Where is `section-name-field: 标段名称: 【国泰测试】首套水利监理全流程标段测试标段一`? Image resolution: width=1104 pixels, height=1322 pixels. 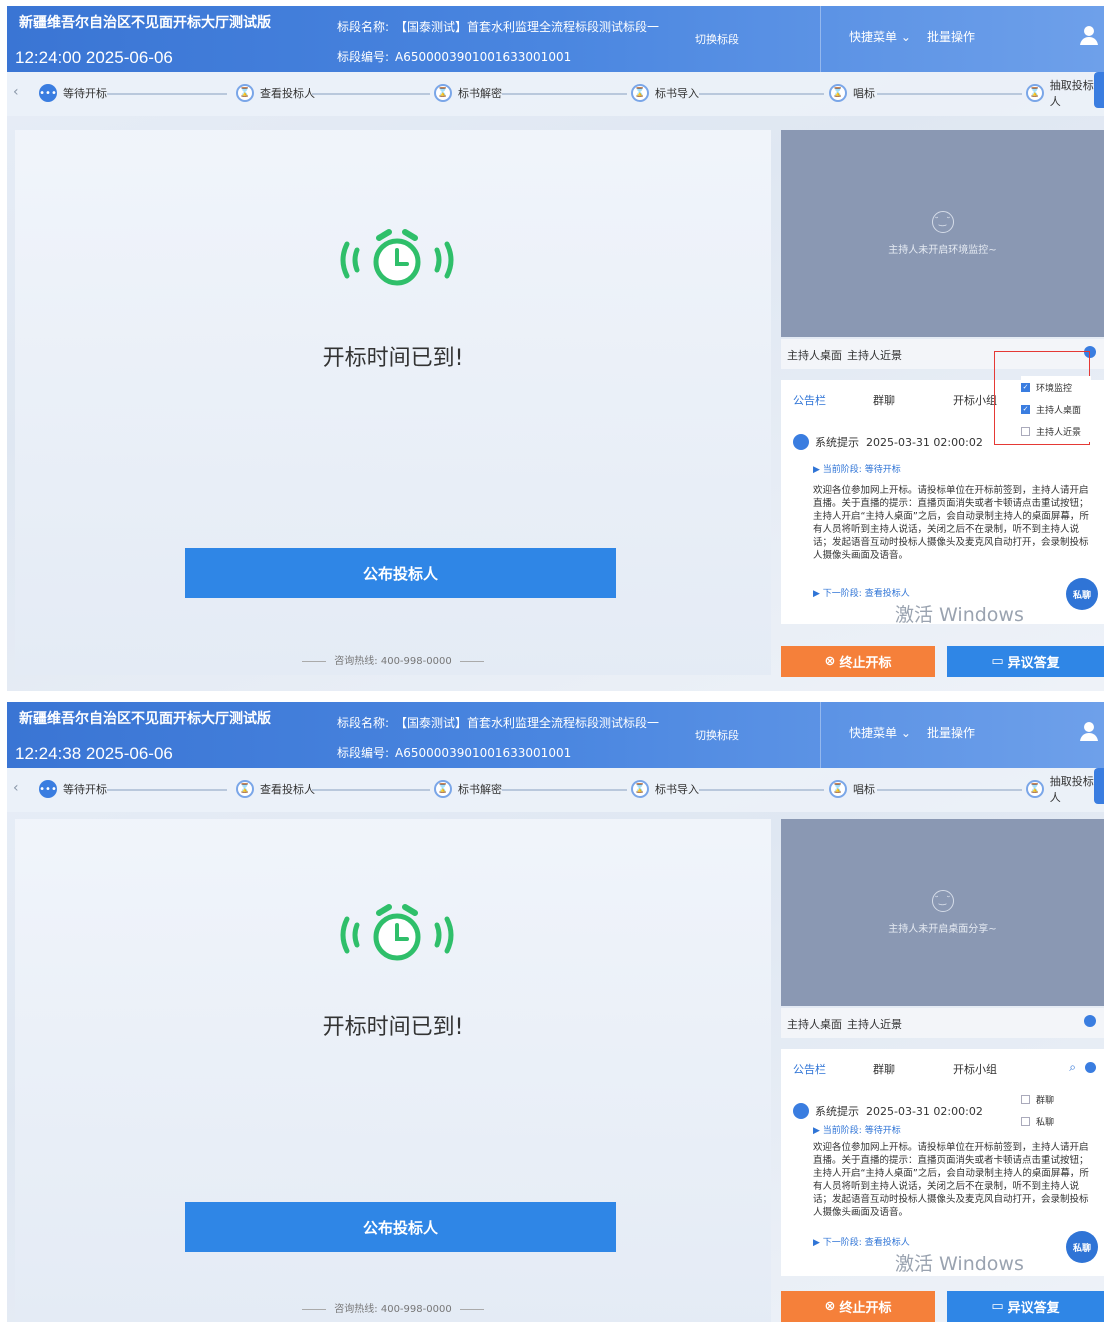 section-name-field: 标段名称: 【国泰测试】首套水利监理全流程标段测试标段一 is located at coordinates (498, 26).